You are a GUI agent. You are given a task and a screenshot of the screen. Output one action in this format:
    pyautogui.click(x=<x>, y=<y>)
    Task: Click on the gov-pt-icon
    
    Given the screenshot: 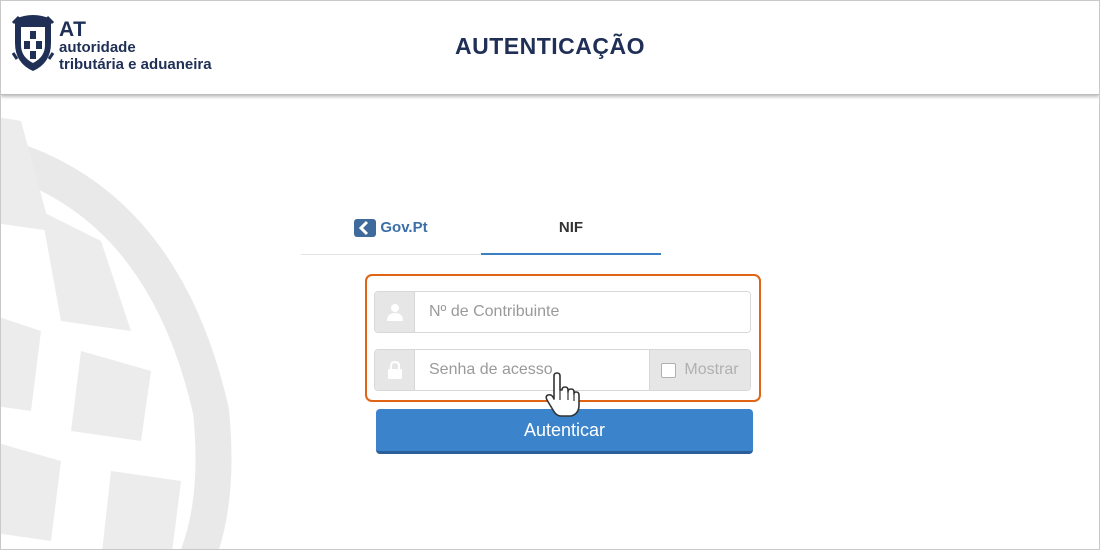 What is the action you would take?
    pyautogui.click(x=365, y=227)
    